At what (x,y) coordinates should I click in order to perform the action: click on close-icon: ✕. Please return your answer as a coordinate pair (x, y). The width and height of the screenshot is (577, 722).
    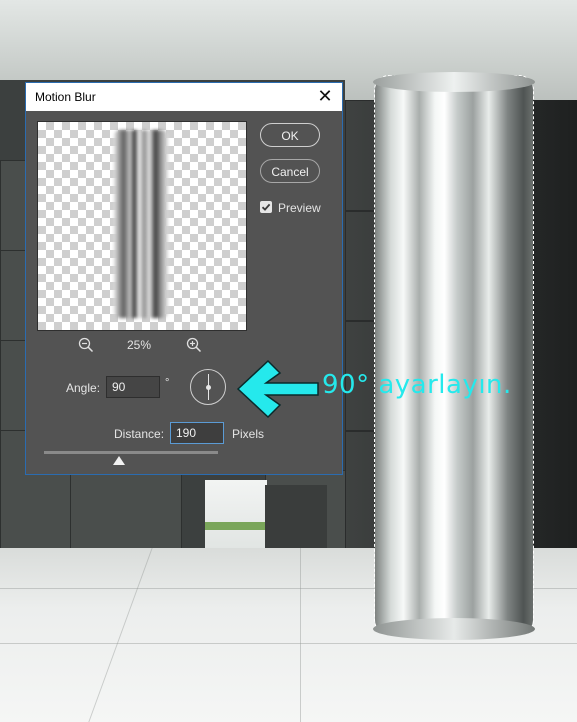
    Looking at the image, I should click on (325, 96).